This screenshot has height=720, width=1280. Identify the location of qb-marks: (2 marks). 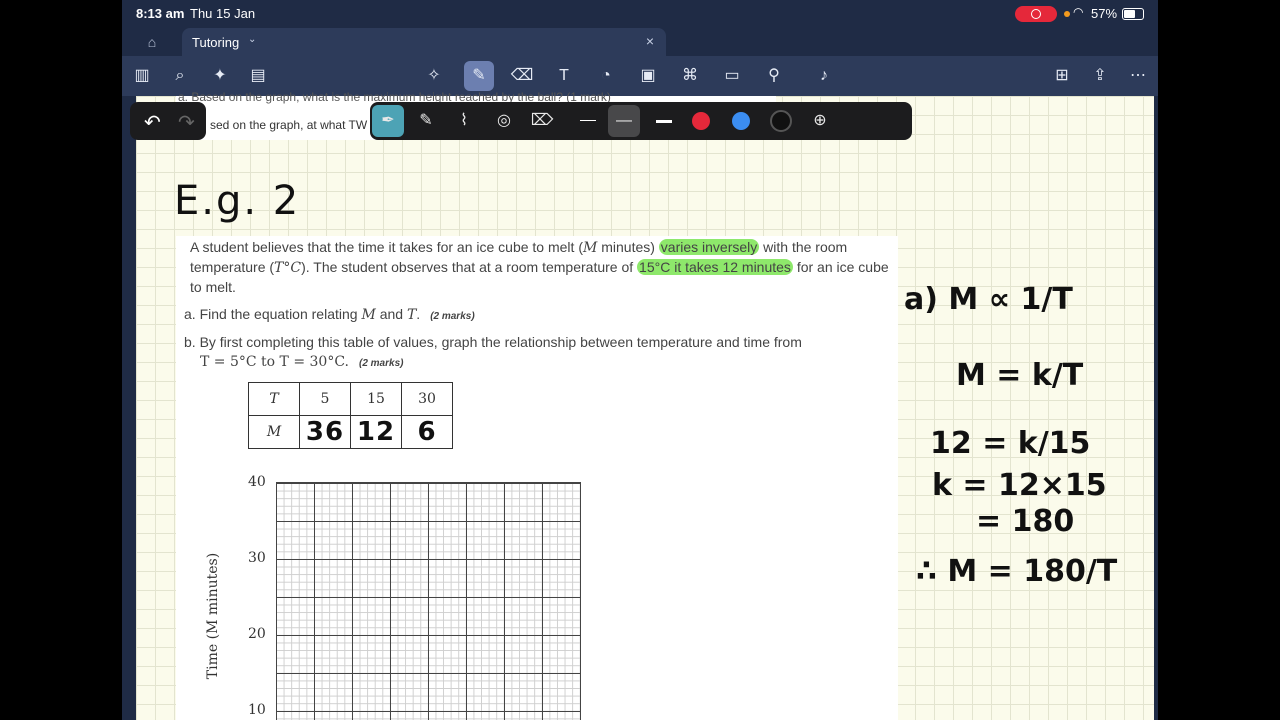
(381, 363).